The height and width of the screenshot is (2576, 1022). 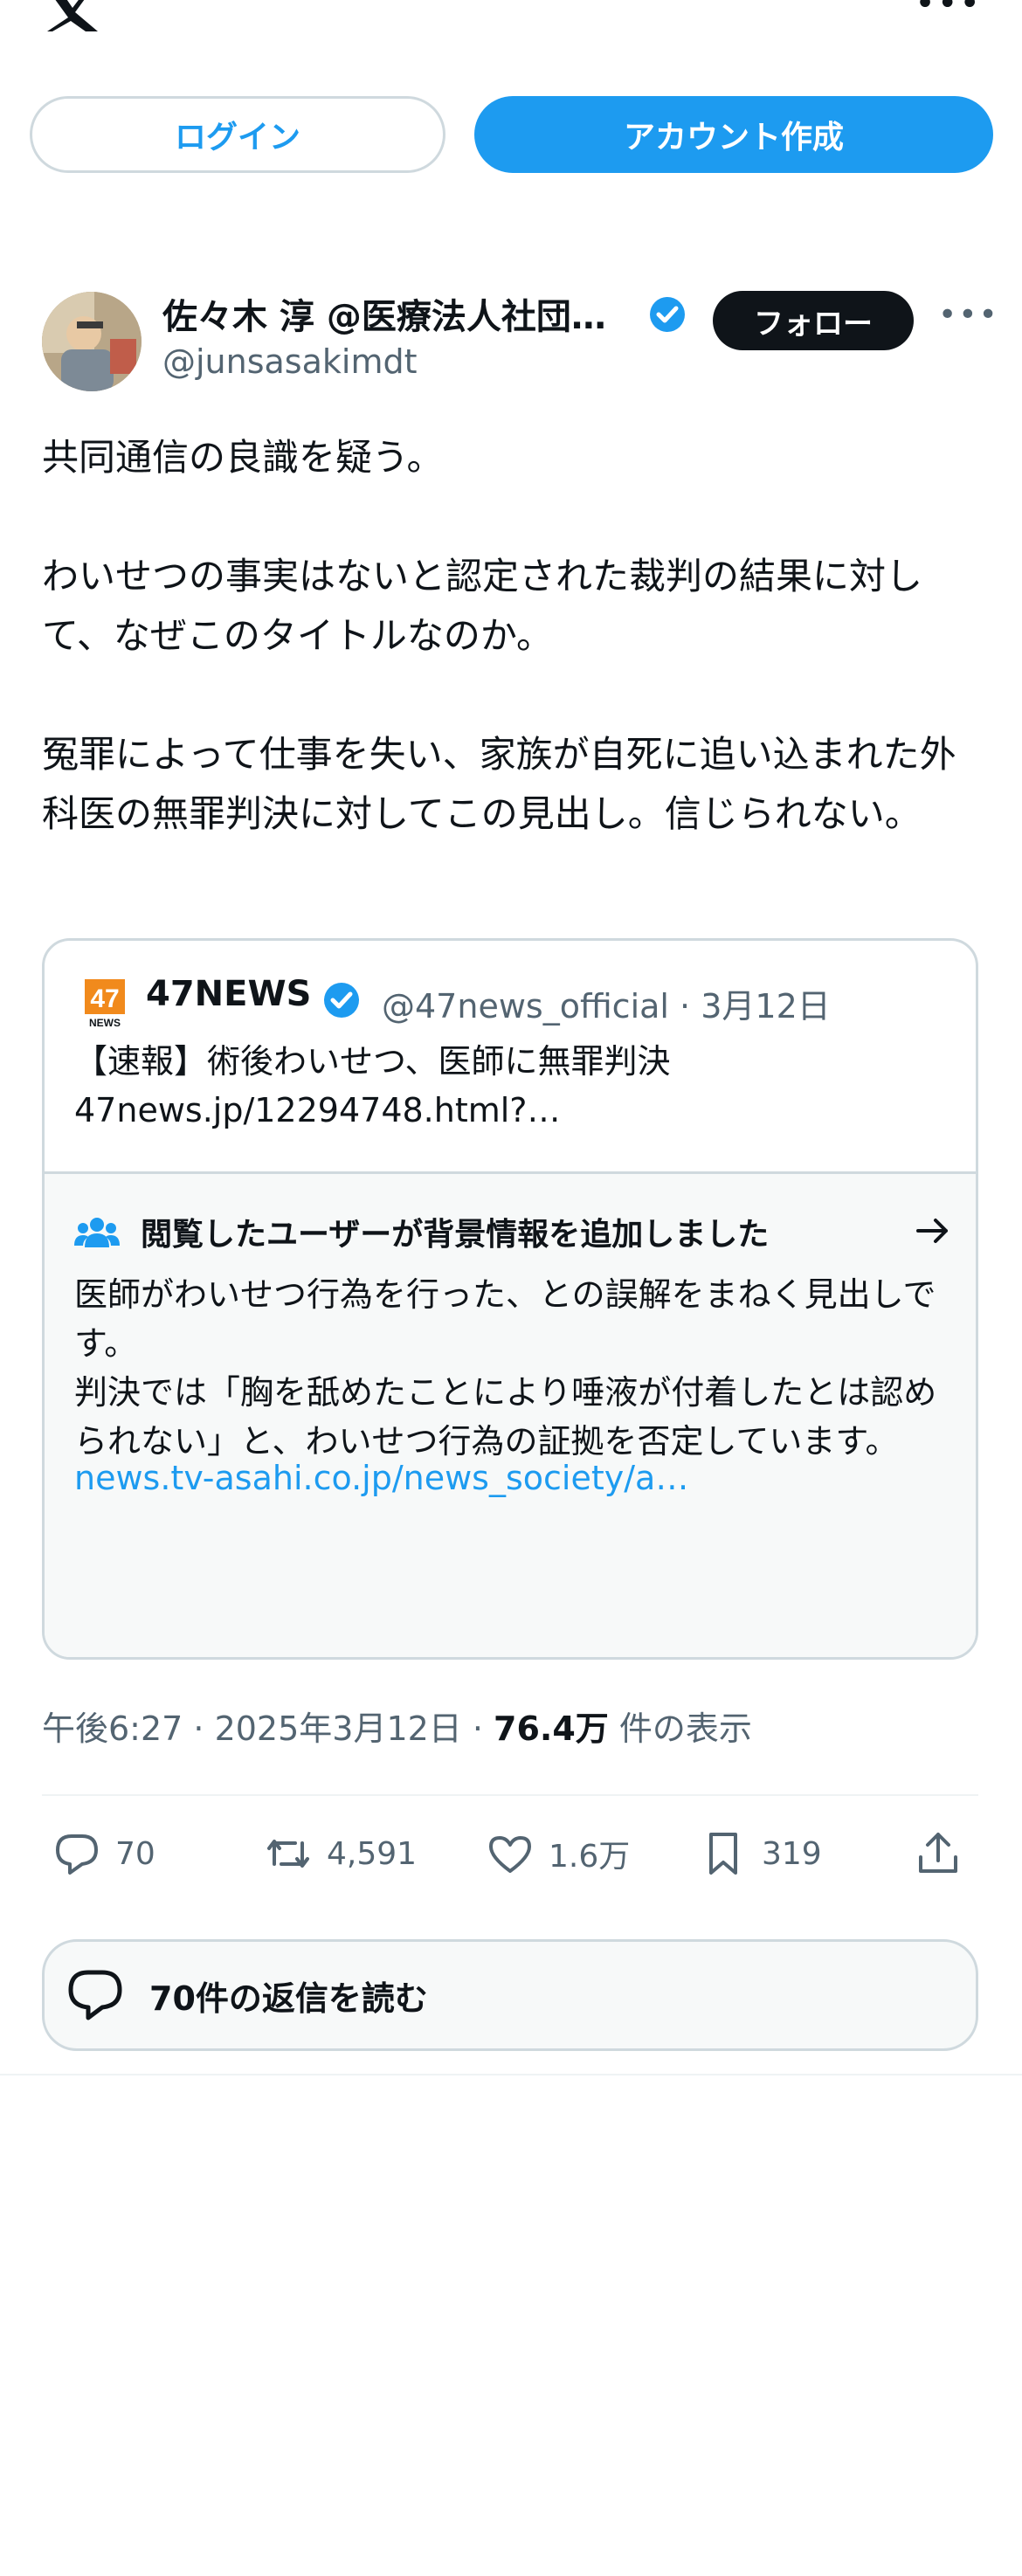 I want to click on avatar, so click(x=92, y=341).